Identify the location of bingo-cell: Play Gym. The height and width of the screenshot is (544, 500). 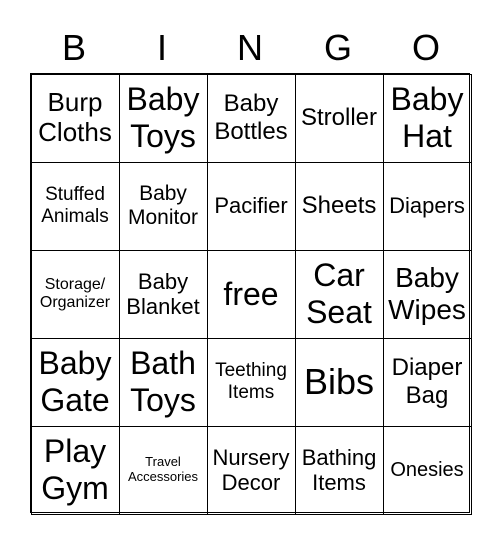
(75, 470).